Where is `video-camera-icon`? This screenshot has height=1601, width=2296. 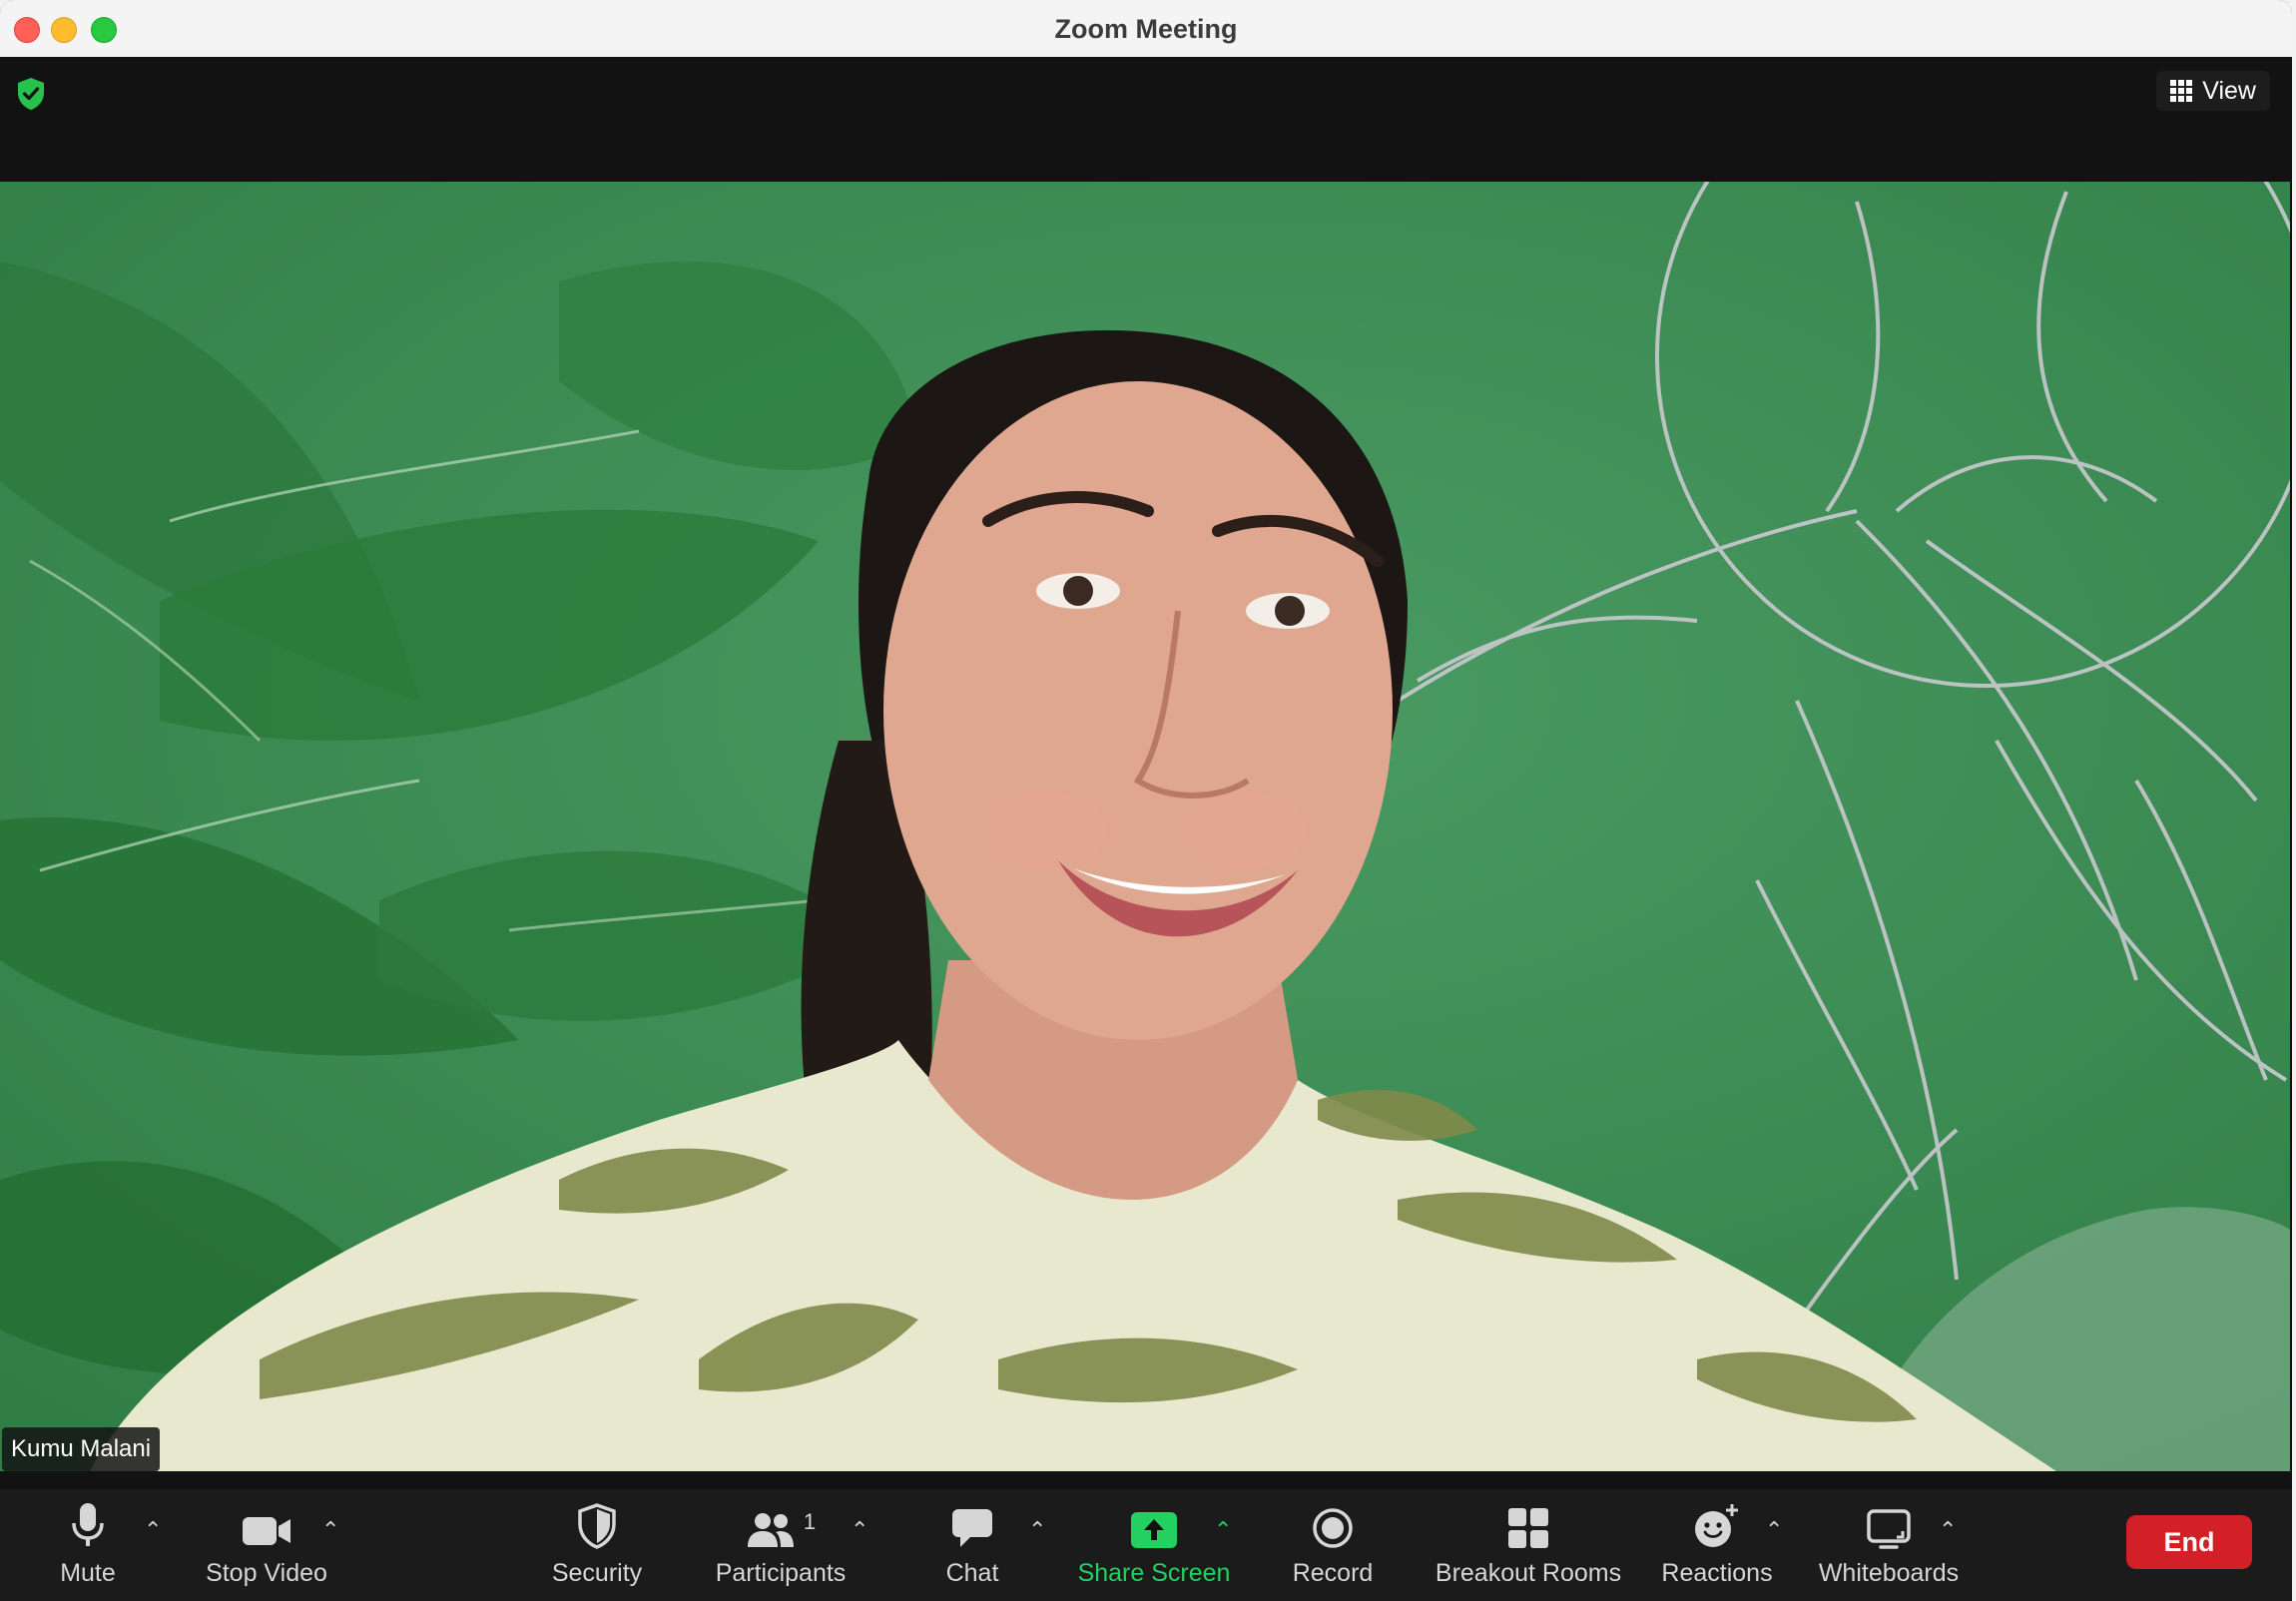 video-camera-icon is located at coordinates (266, 1531).